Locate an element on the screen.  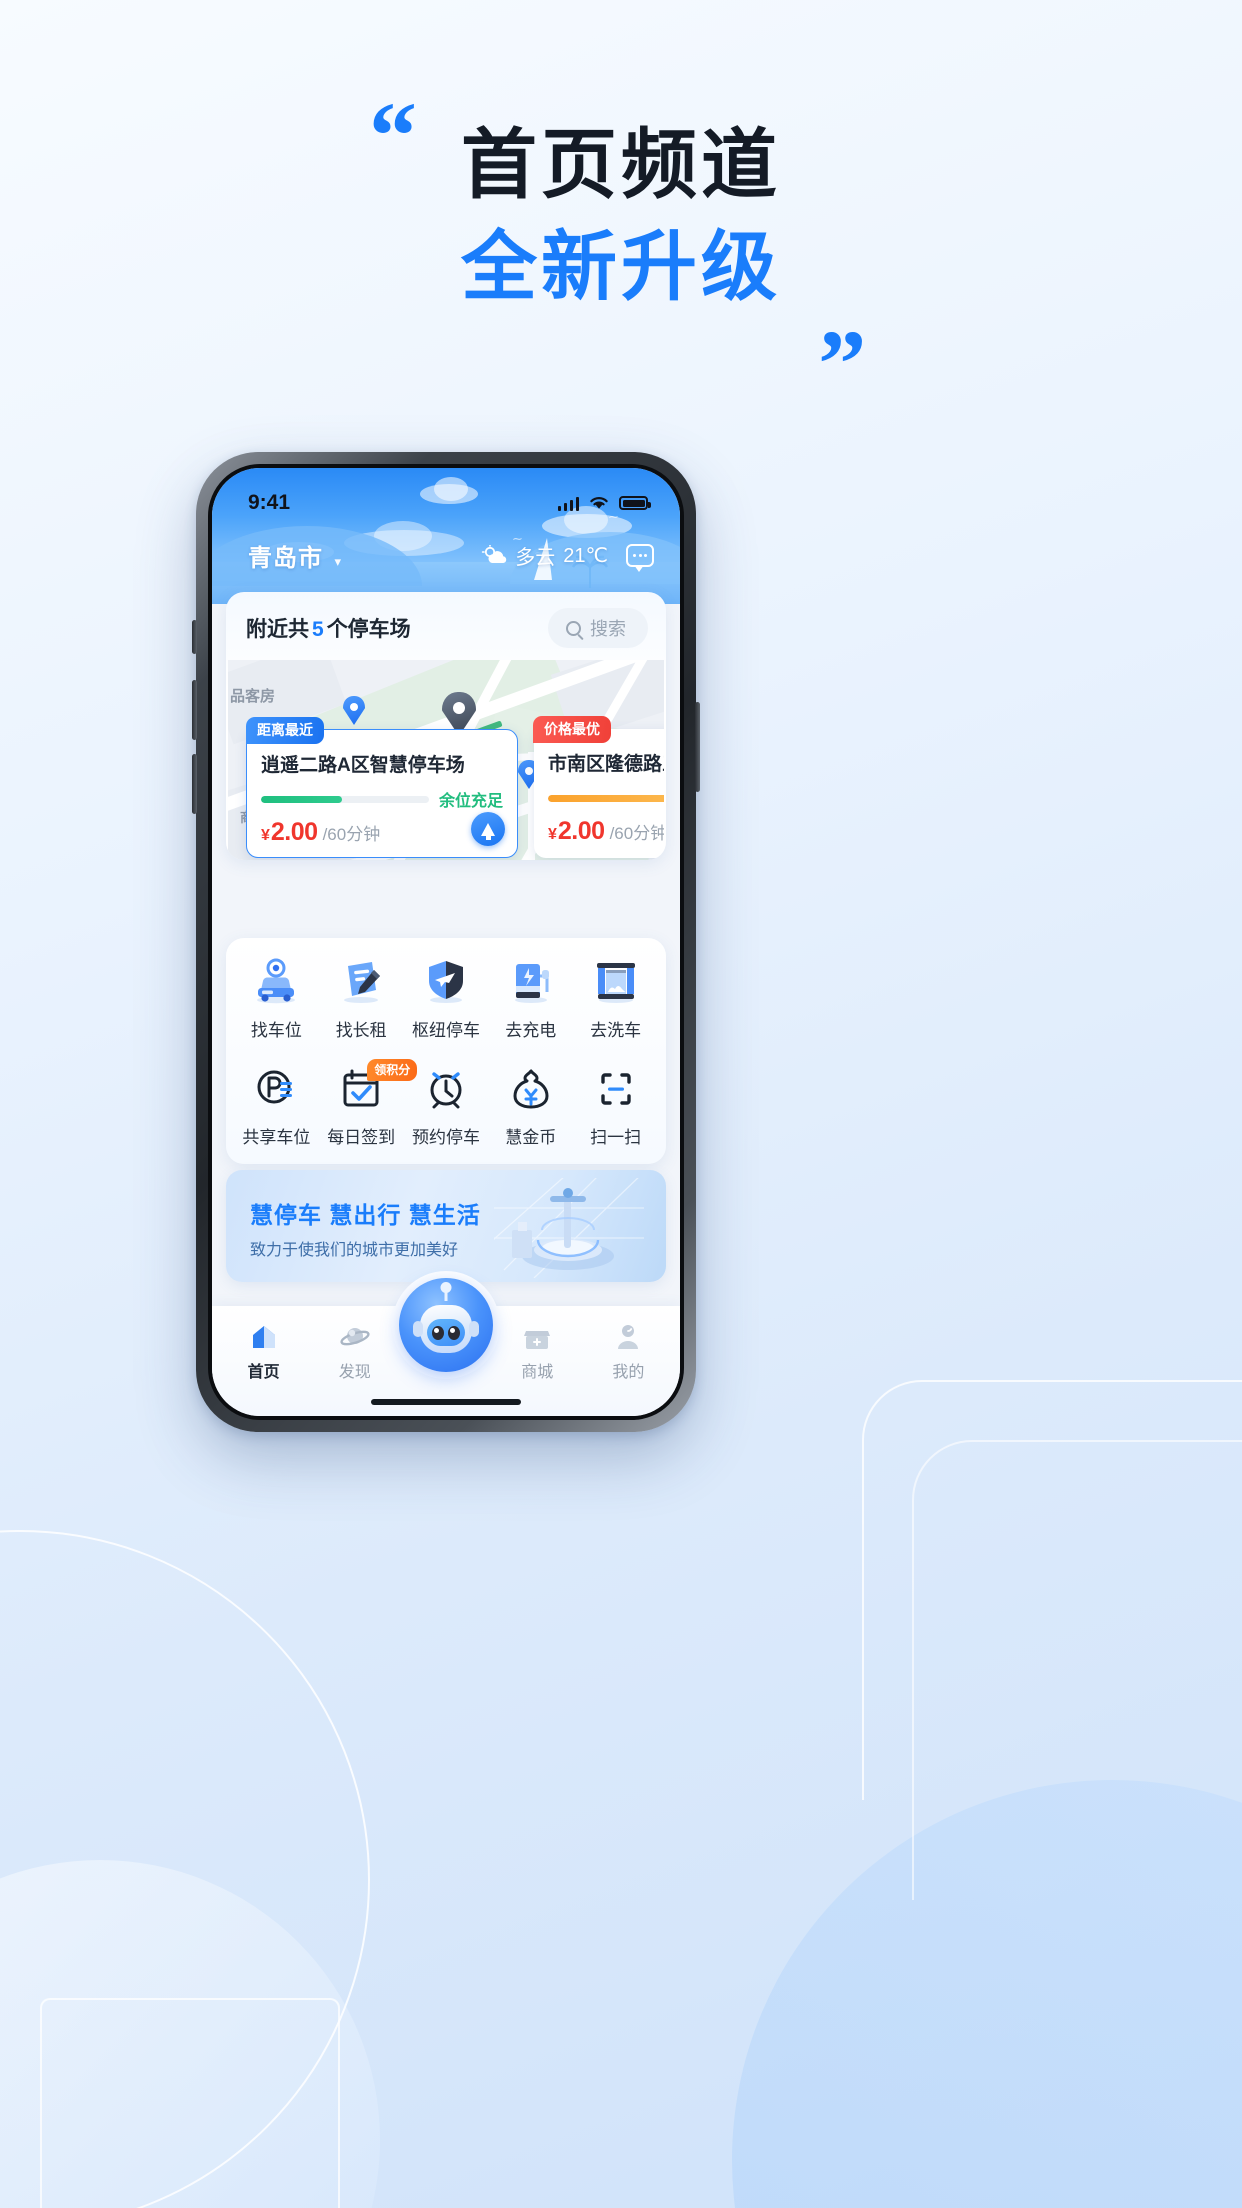
parking-map: 商 品客房 燕儿岛路 45号院 距离最近 逍遥二 is located at coordinates (446, 760).